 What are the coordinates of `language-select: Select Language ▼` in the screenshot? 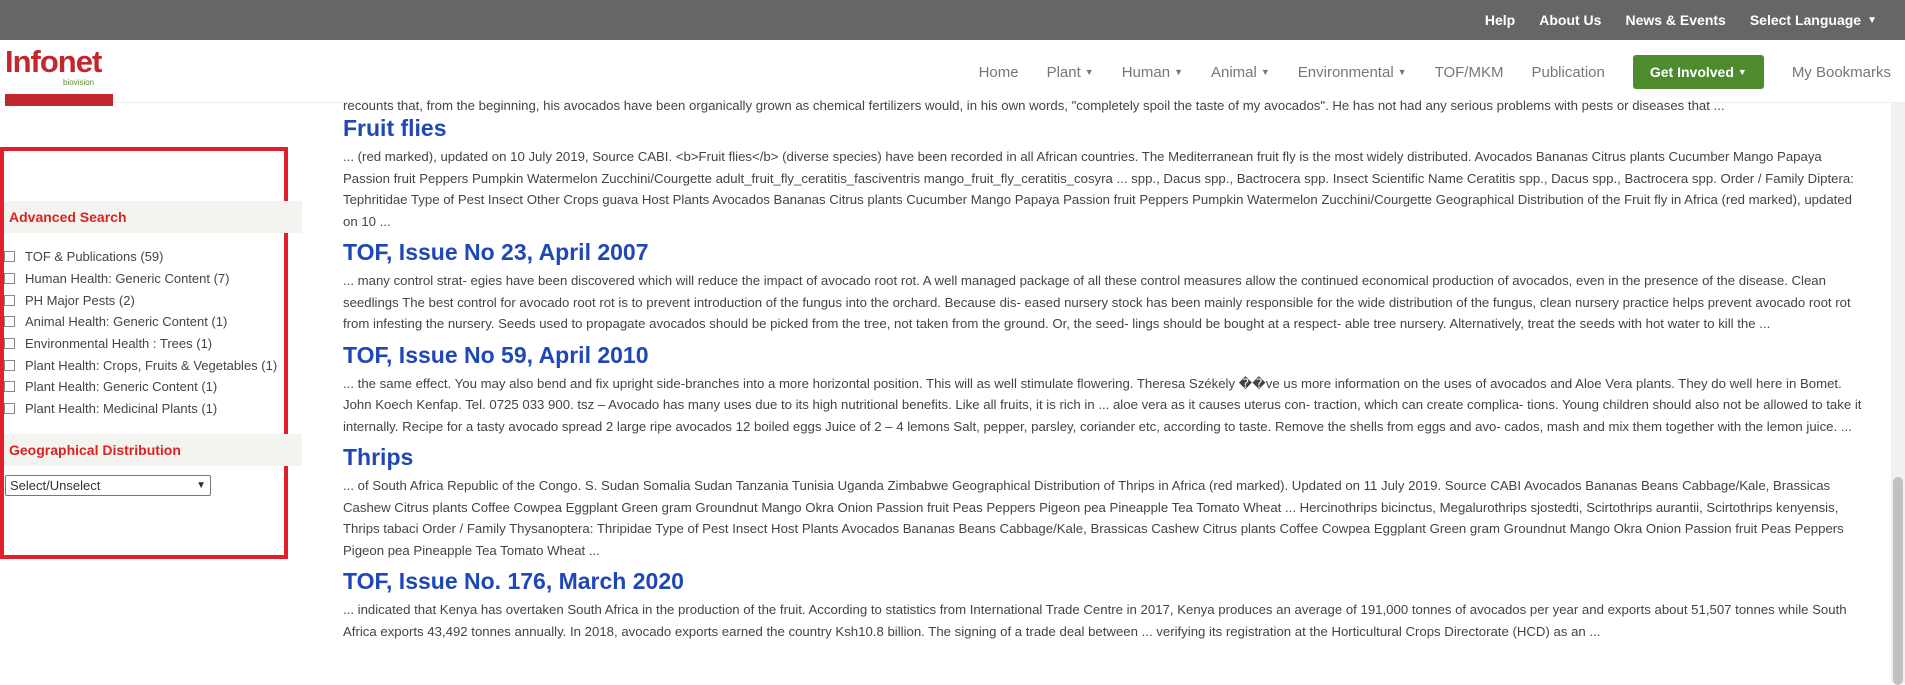 It's located at (1813, 20).